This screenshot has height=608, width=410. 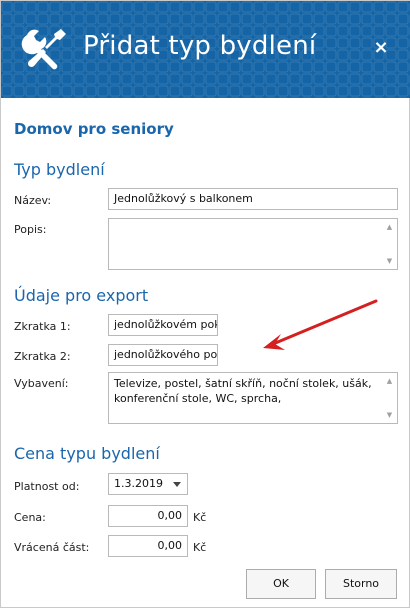 What do you see at coordinates (87, 453) in the screenshot?
I see `section-title-price: Cena typu bydlení` at bounding box center [87, 453].